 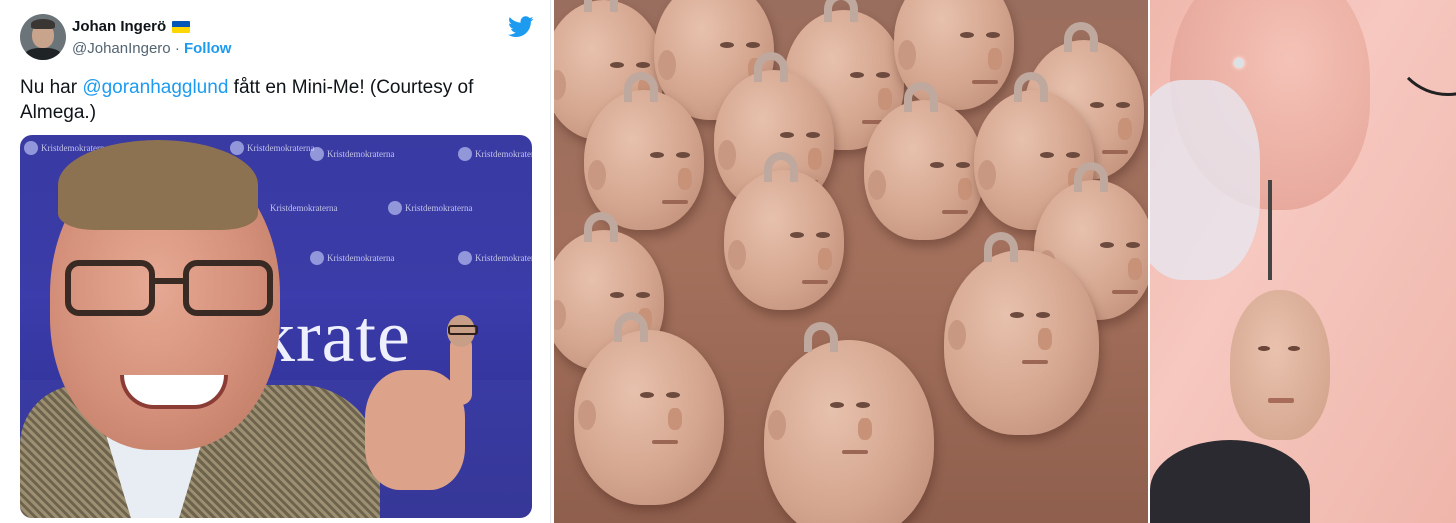 What do you see at coordinates (43, 54) in the screenshot?
I see `avatar-shirt` at bounding box center [43, 54].